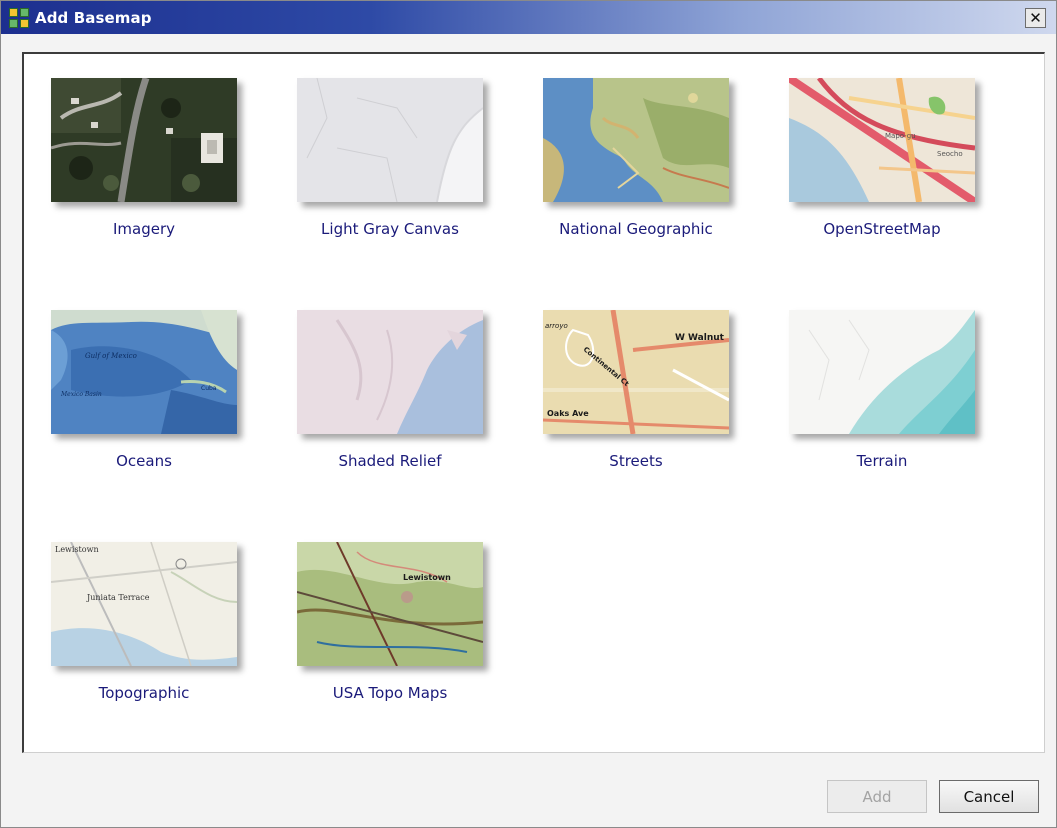  Describe the element at coordinates (144, 140) in the screenshot. I see `imagery-thumbnail` at that location.